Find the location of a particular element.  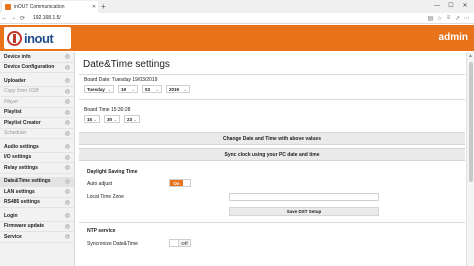

minute-spinner: 30 ⌄ is located at coordinates (112, 119).